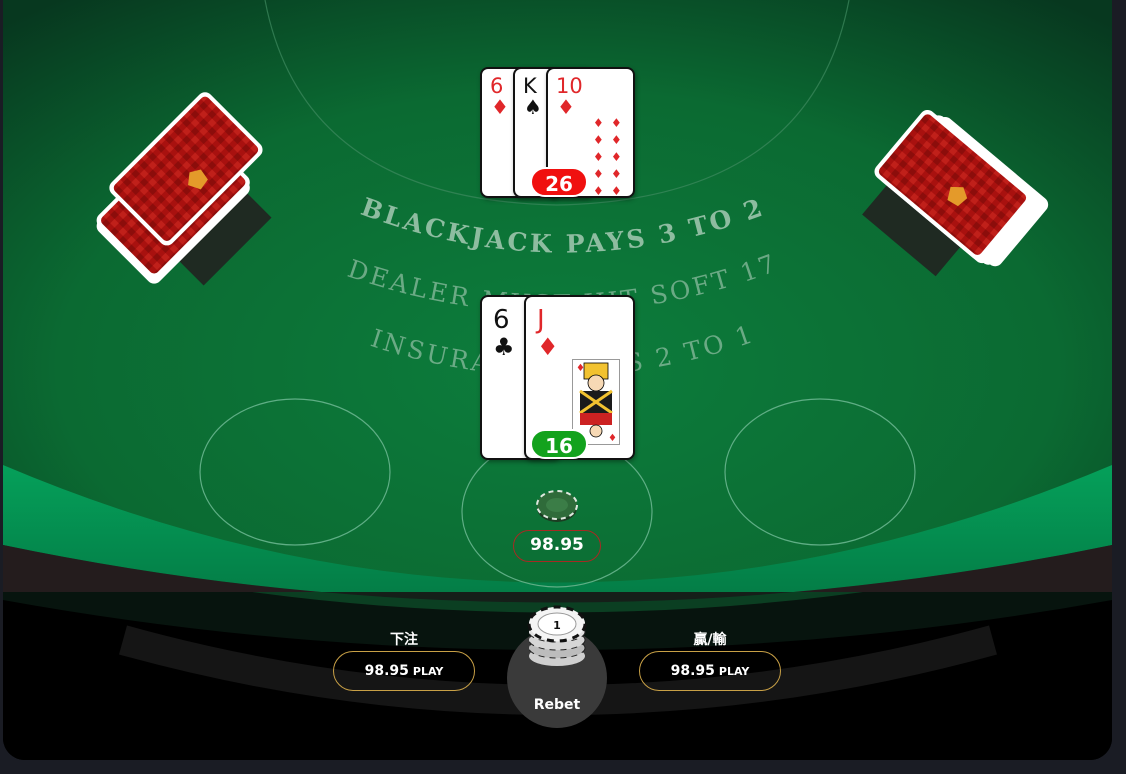  I want to click on rebet-chip-value: 1, so click(557, 625).